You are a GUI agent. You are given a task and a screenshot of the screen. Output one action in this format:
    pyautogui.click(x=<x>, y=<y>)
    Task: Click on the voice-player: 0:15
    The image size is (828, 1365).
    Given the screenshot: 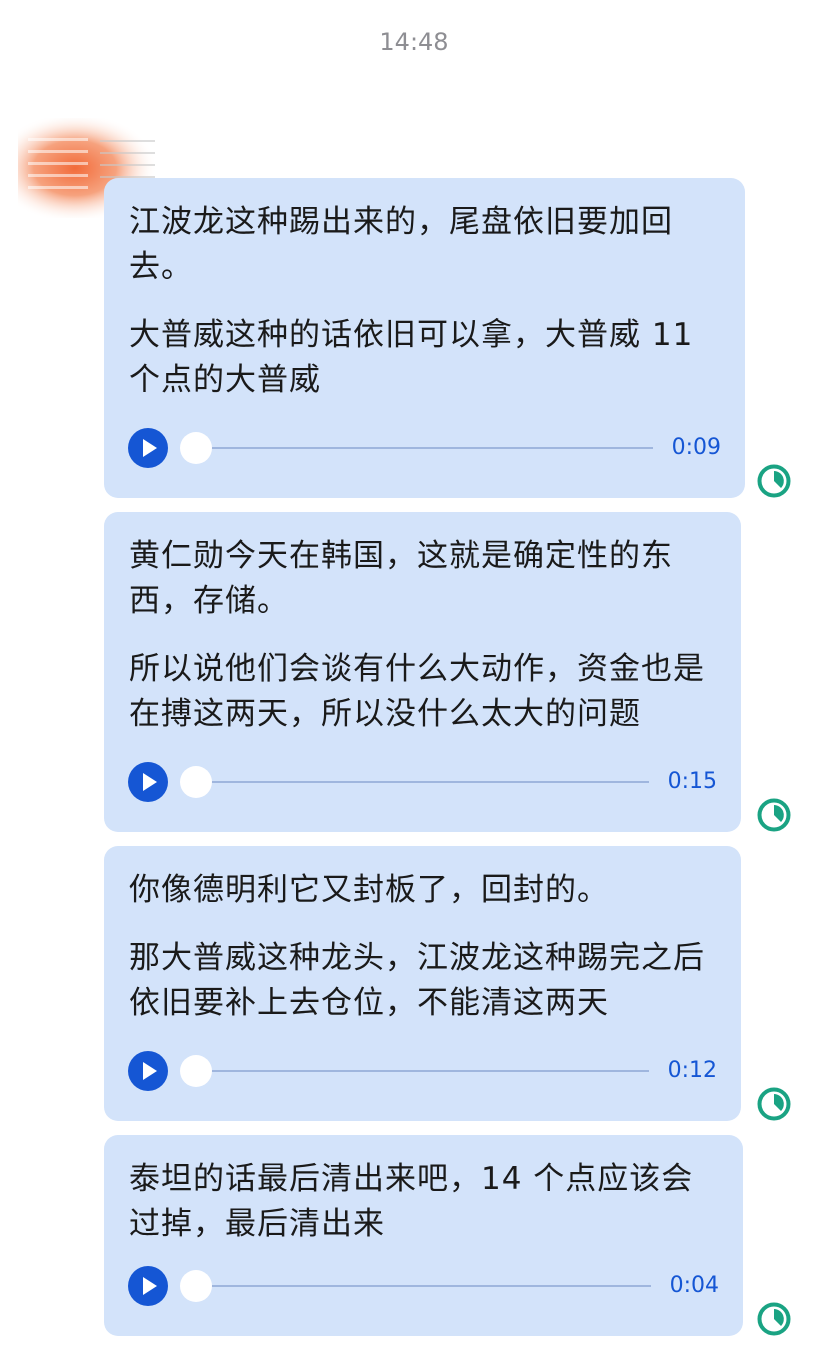 What is the action you would take?
    pyautogui.click(x=422, y=782)
    